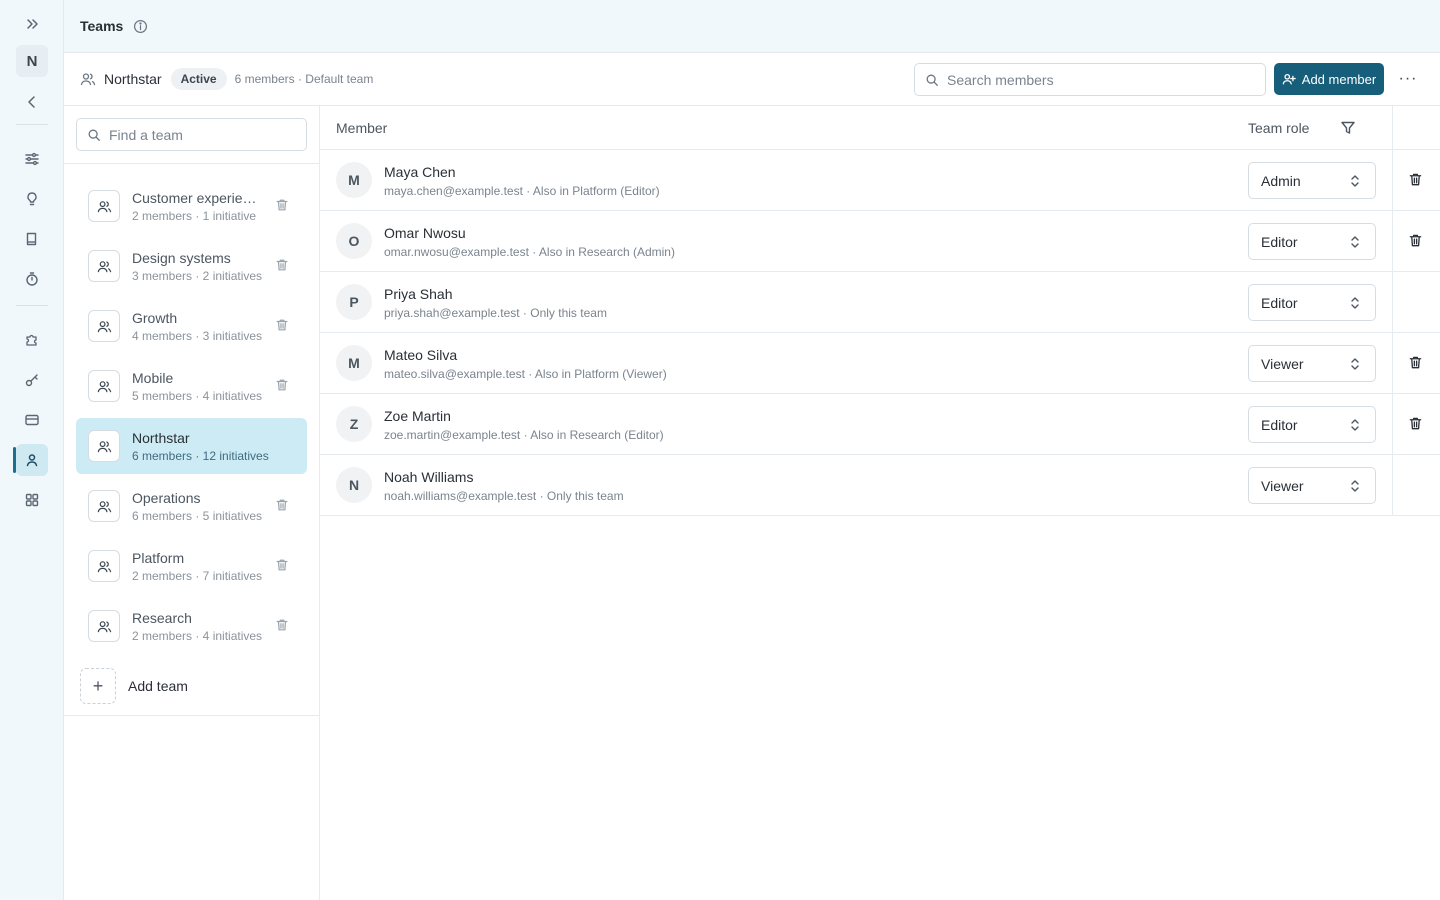 The height and width of the screenshot is (900, 1440). I want to click on team-item-meta: 4 members · 3 initiatives, so click(197, 335).